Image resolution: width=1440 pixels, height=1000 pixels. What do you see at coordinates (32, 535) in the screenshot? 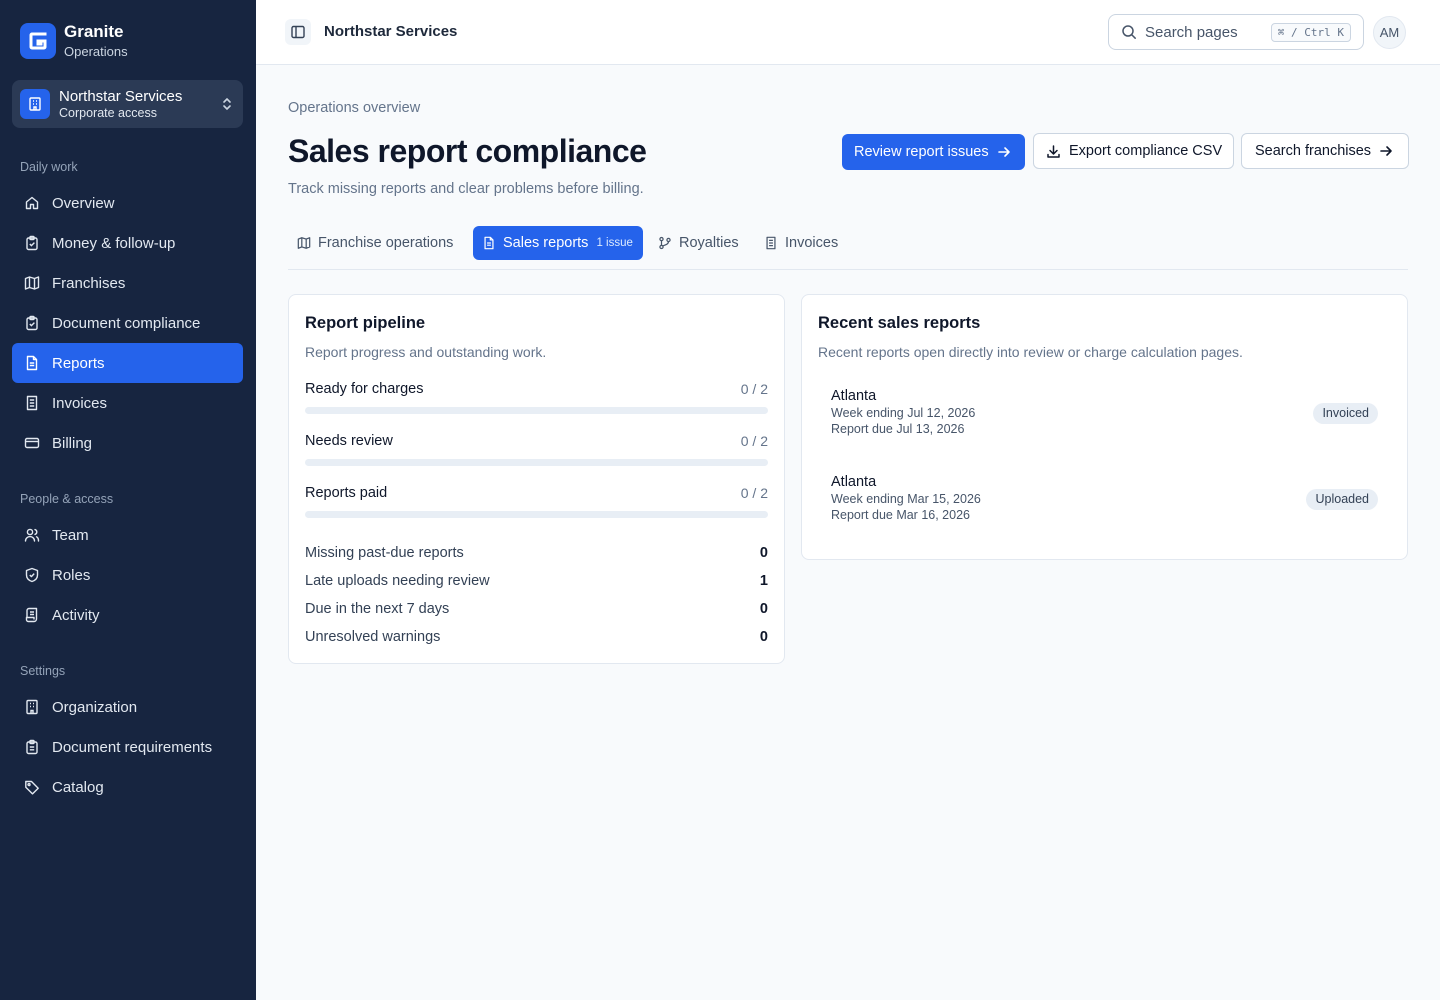
I see `users-icon` at bounding box center [32, 535].